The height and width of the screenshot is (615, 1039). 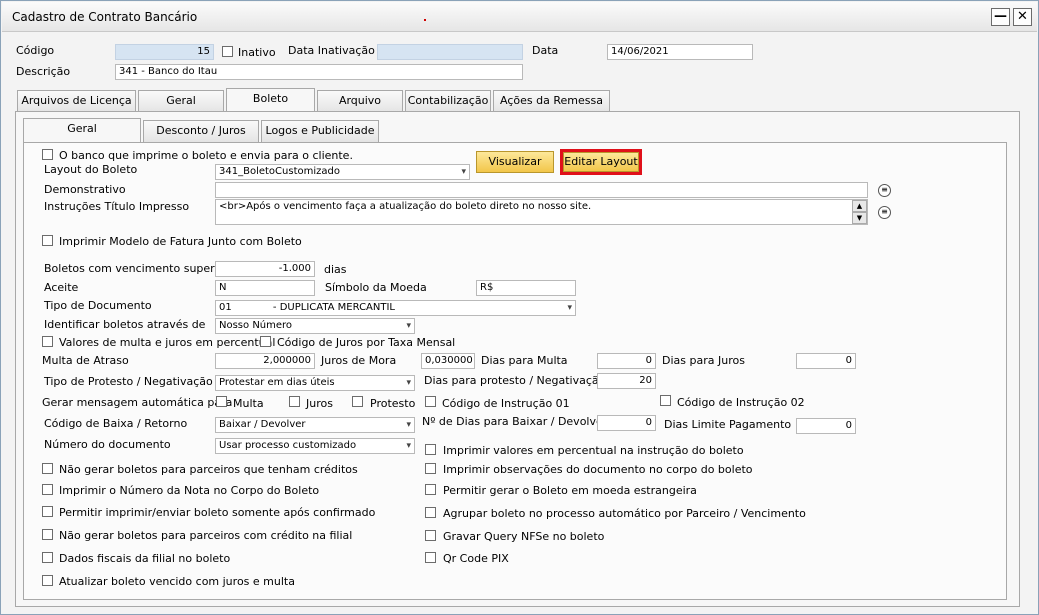 I want to click on codigo-juros-checkbox, so click(x=265, y=341).